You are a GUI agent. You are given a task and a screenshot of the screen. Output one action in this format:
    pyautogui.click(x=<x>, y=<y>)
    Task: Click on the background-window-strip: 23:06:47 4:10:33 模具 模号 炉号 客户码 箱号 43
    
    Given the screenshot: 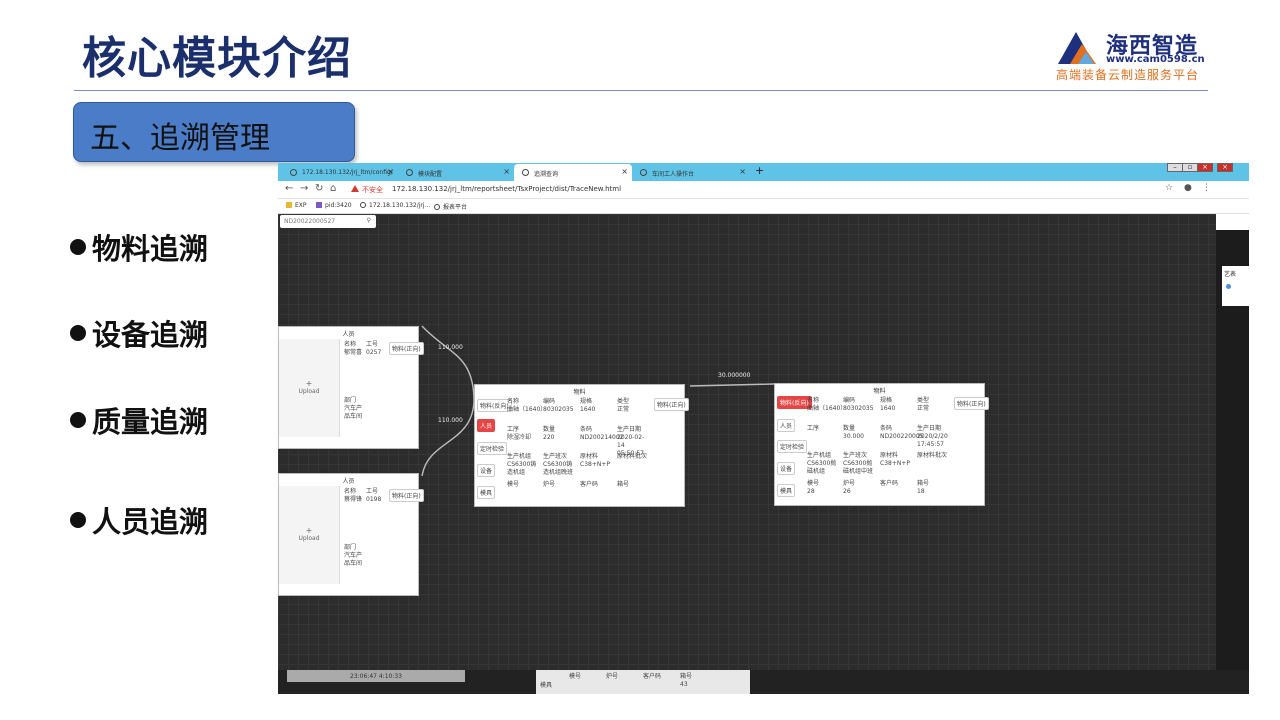 What is the action you would take?
    pyautogui.click(x=763, y=682)
    